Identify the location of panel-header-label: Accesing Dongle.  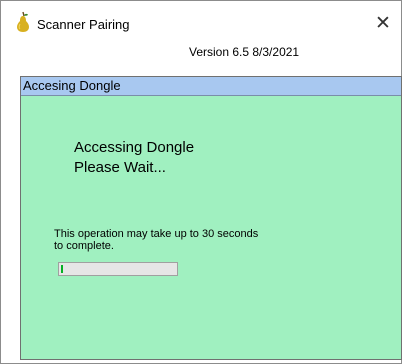
(72, 85).